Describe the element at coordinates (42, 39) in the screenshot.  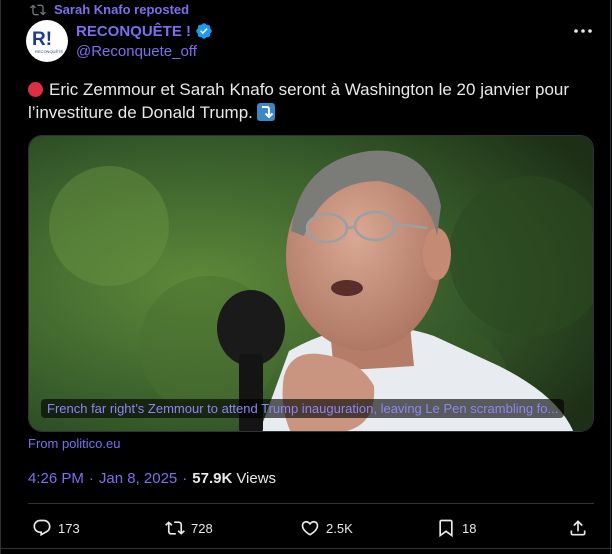
I see `avatar-letters: R!` at that location.